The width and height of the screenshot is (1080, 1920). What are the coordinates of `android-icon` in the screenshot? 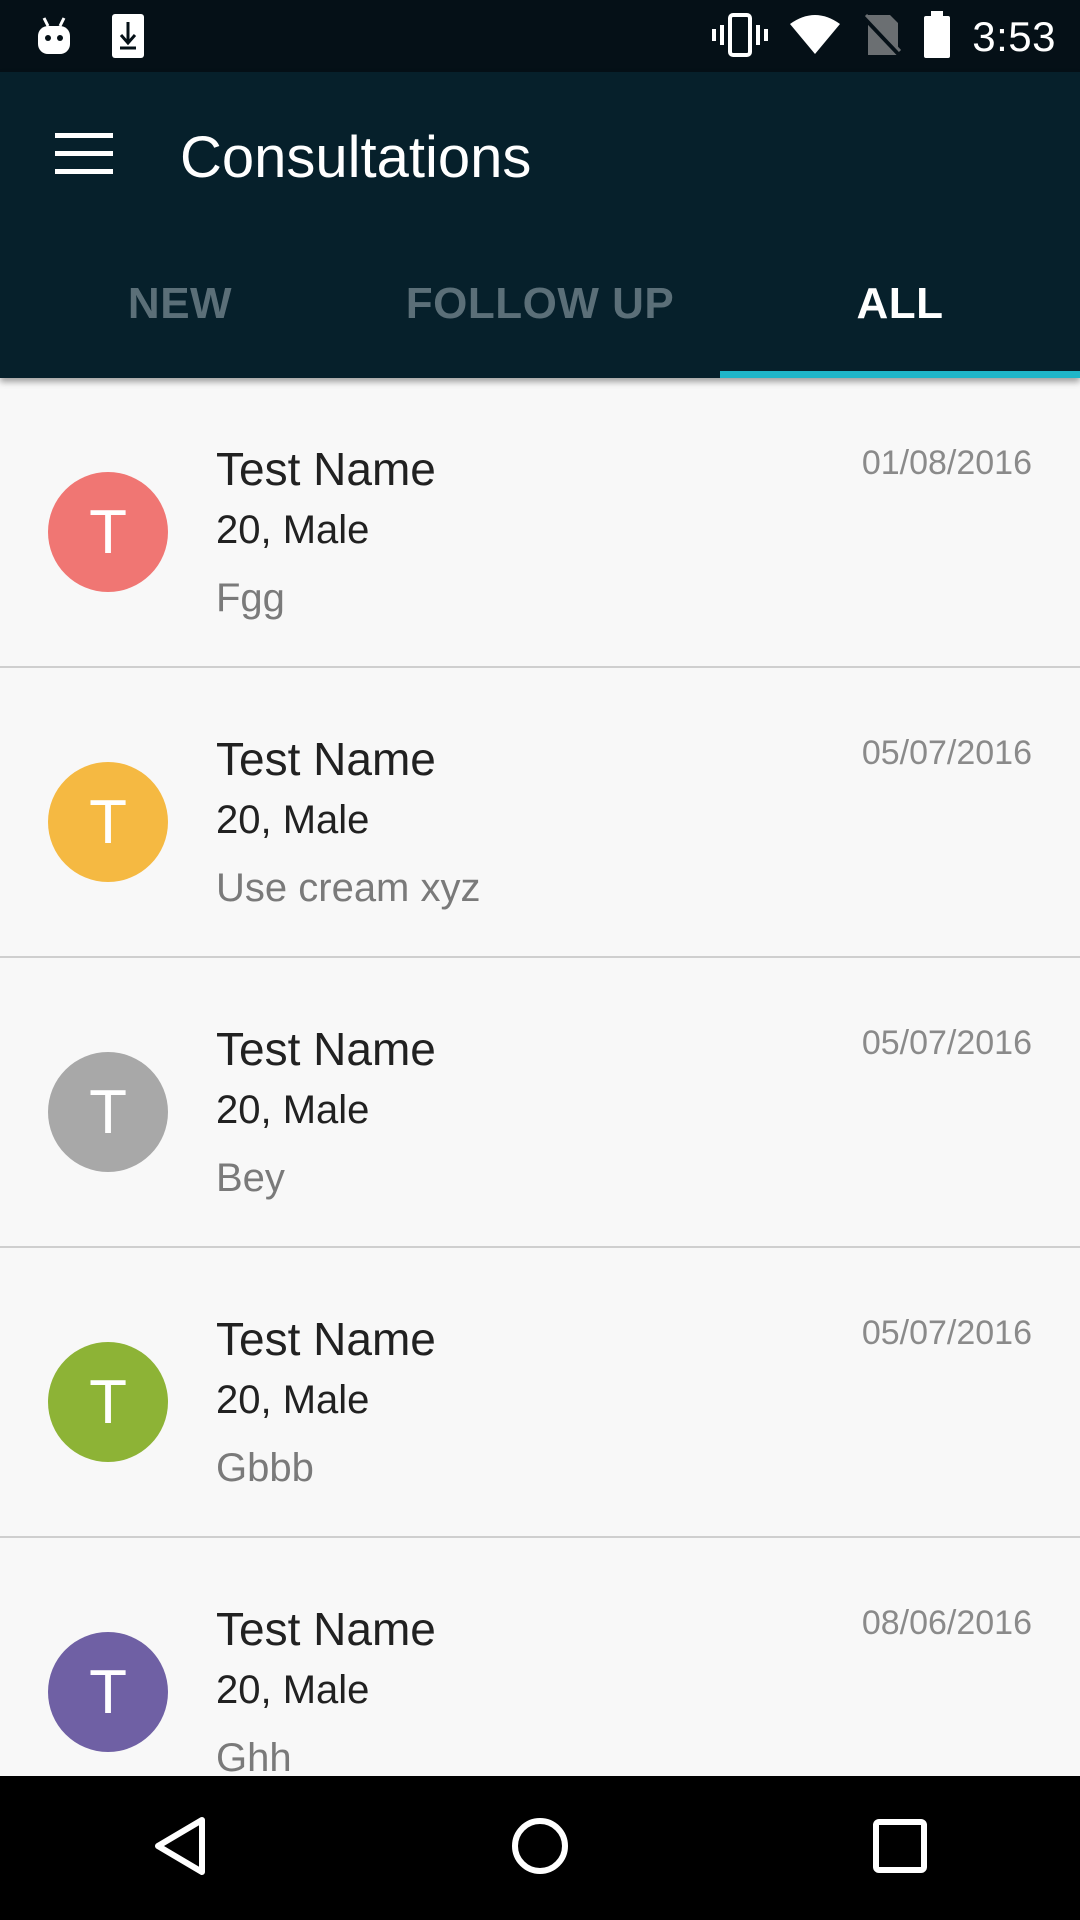 It's located at (54, 38).